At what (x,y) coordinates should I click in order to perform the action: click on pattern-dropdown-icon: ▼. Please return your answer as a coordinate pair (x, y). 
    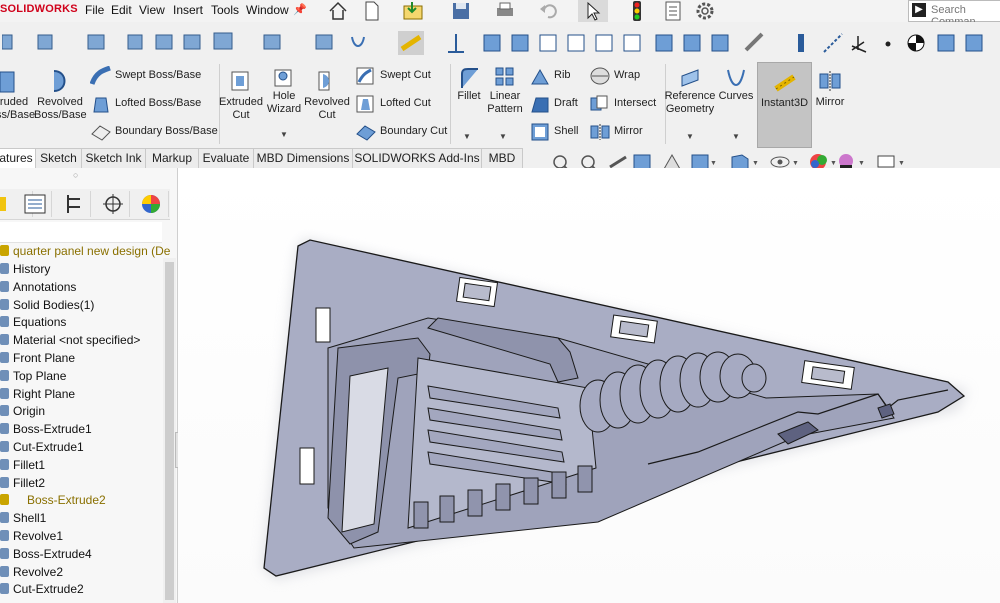
    Looking at the image, I should click on (503, 136).